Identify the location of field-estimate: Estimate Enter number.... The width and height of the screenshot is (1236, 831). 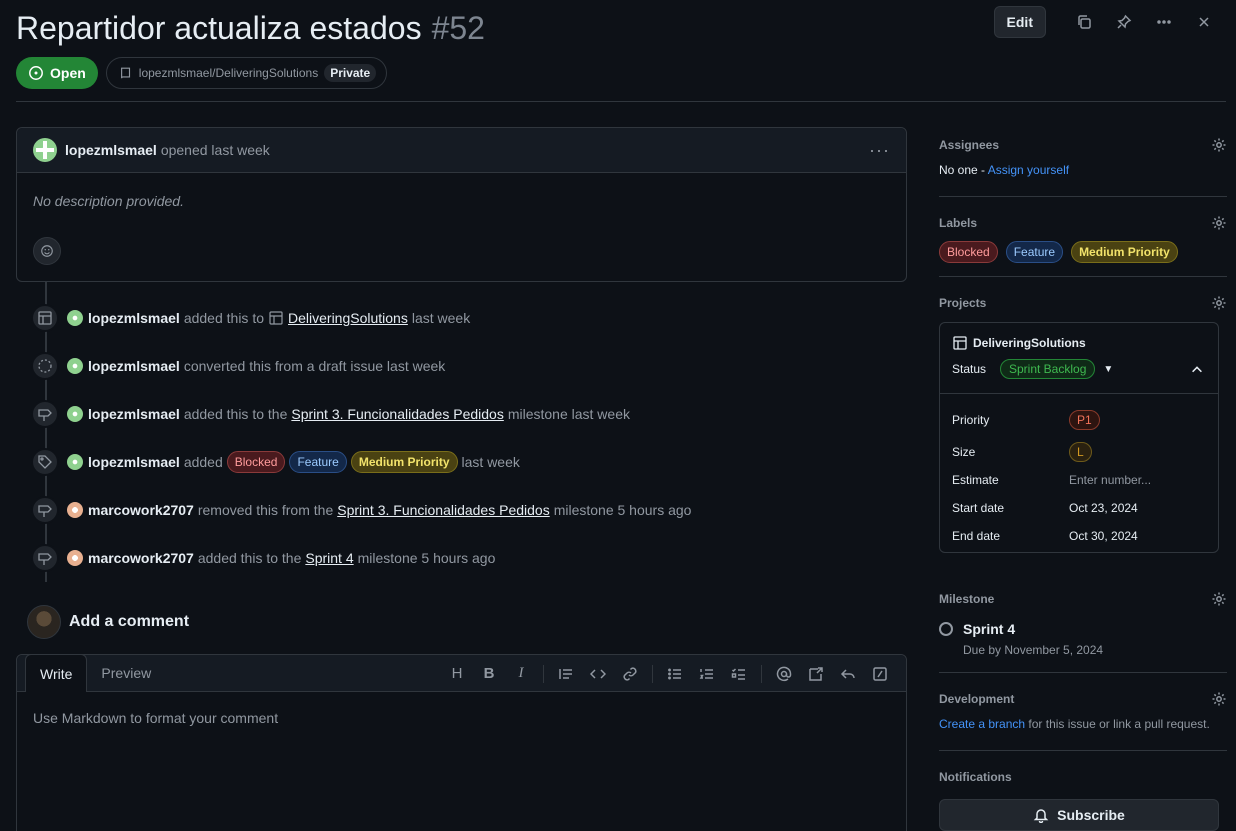
(1079, 480).